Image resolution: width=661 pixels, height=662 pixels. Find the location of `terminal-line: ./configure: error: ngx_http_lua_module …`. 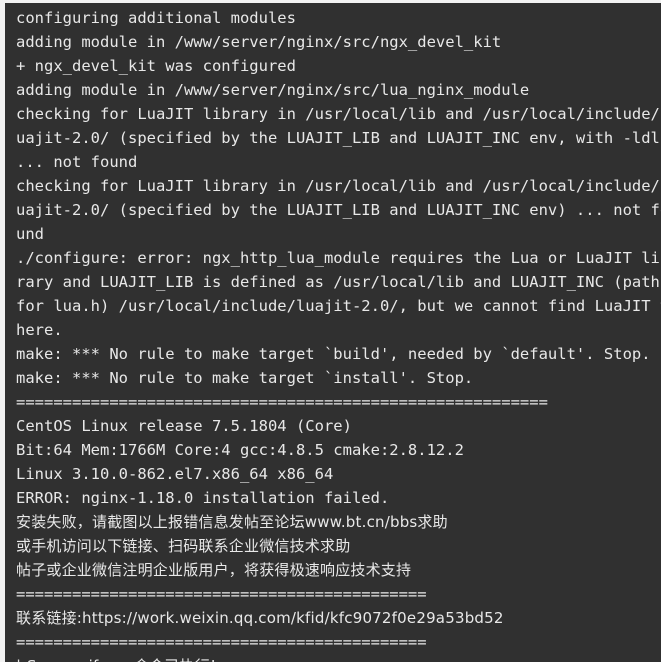

terminal-line: ./configure: error: ngx_http_lua_module … is located at coordinates (338, 258).